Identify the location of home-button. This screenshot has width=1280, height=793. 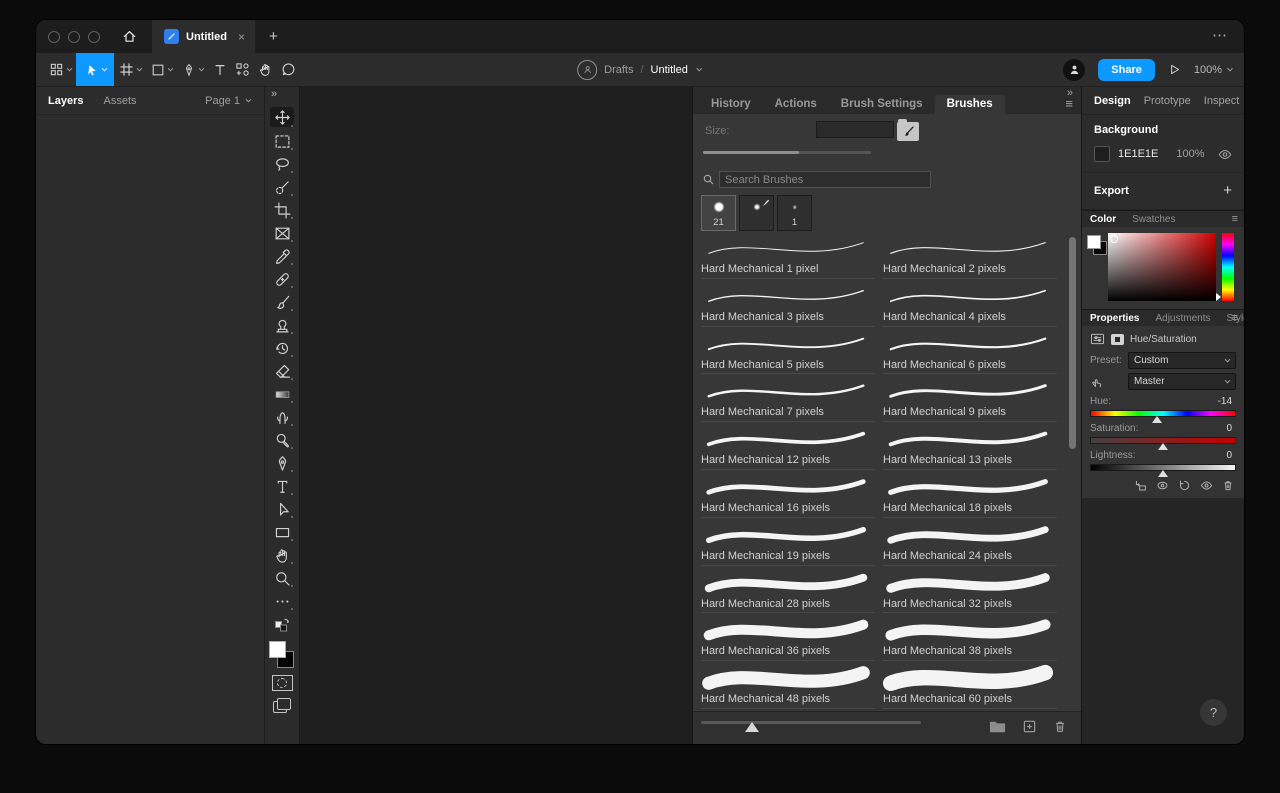
(129, 36).